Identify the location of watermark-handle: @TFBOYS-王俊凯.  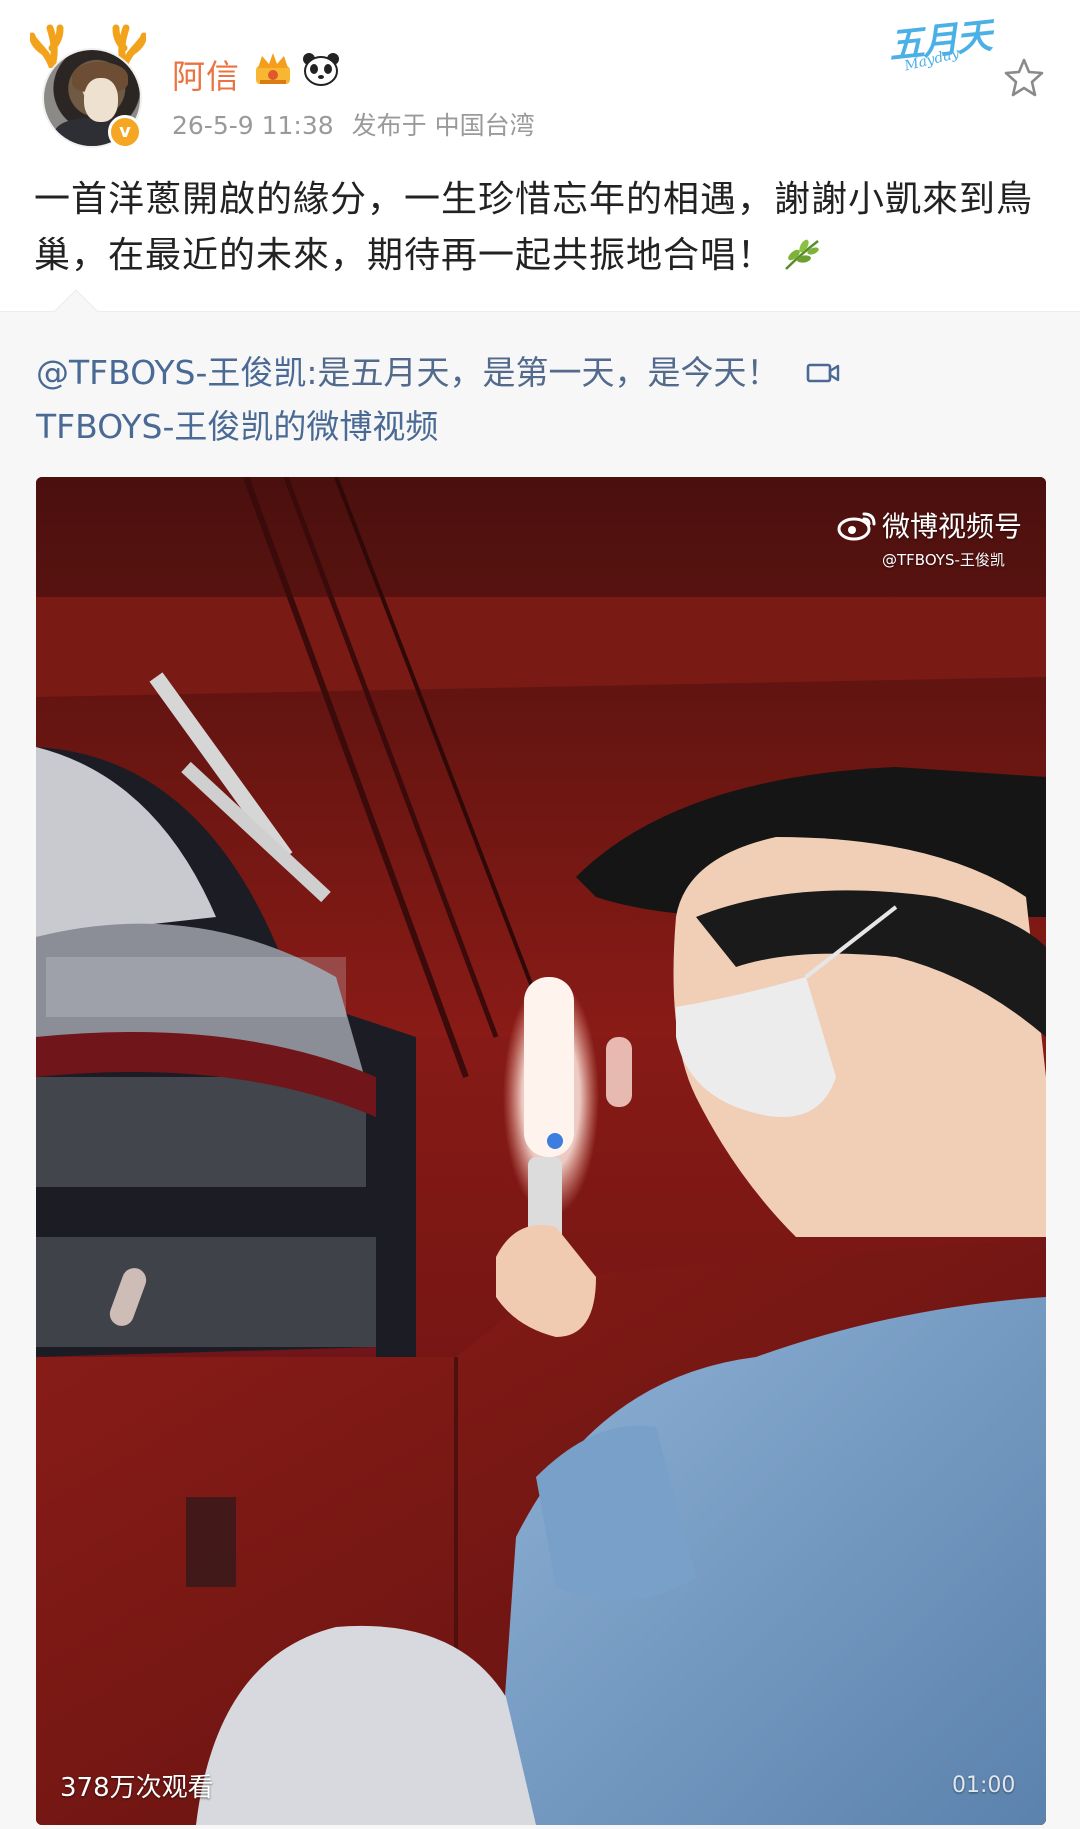
(943, 560).